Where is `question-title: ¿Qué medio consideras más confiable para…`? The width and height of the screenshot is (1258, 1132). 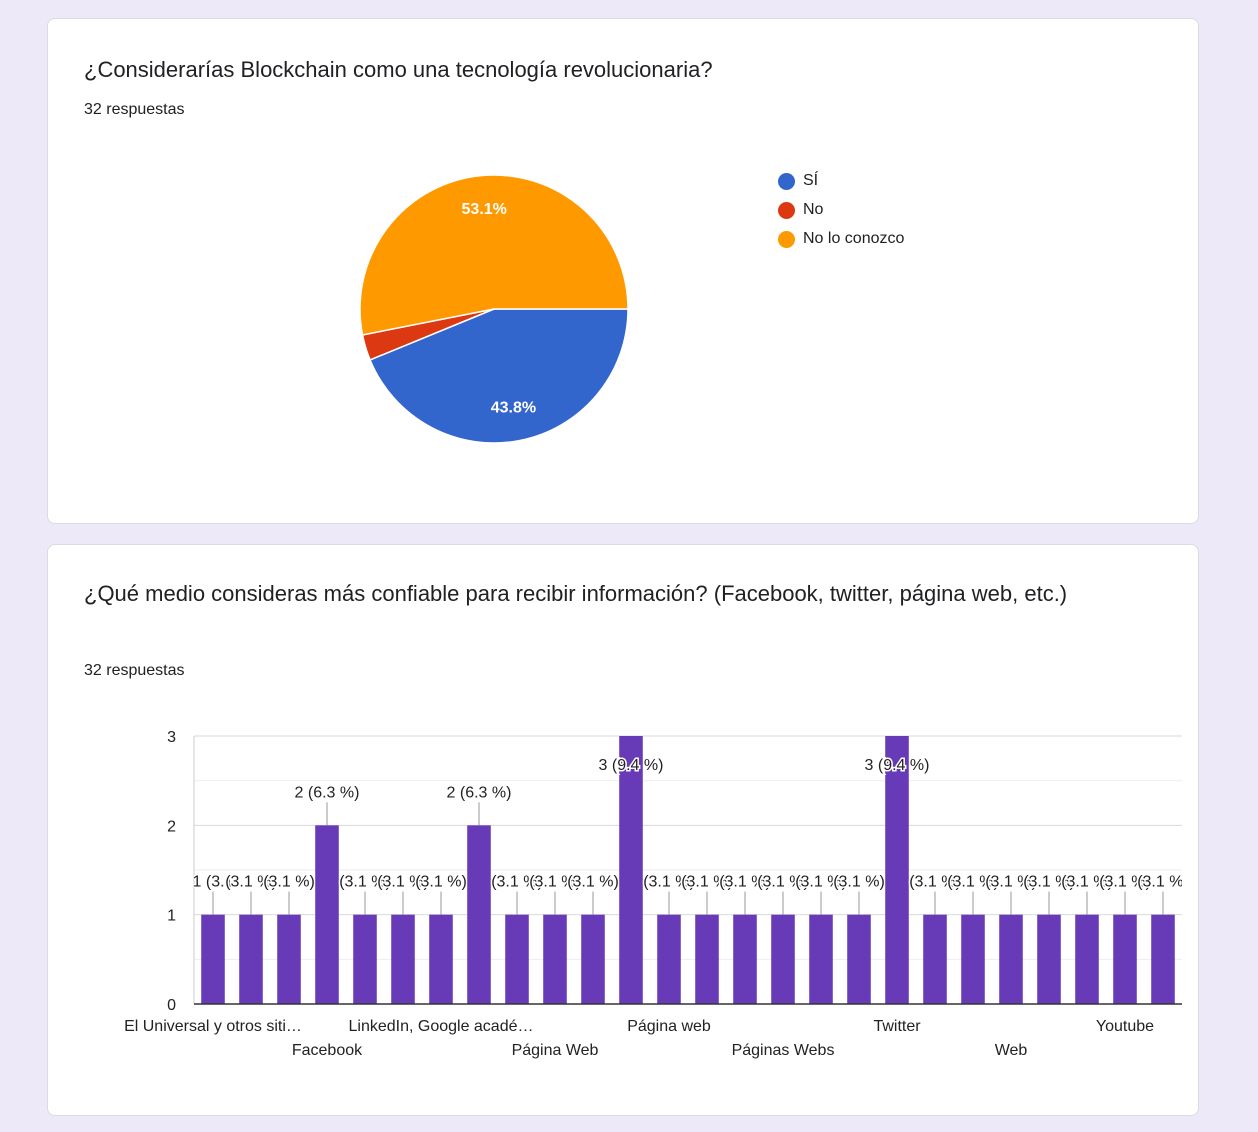 question-title: ¿Qué medio consideras más confiable para… is located at coordinates (576, 593).